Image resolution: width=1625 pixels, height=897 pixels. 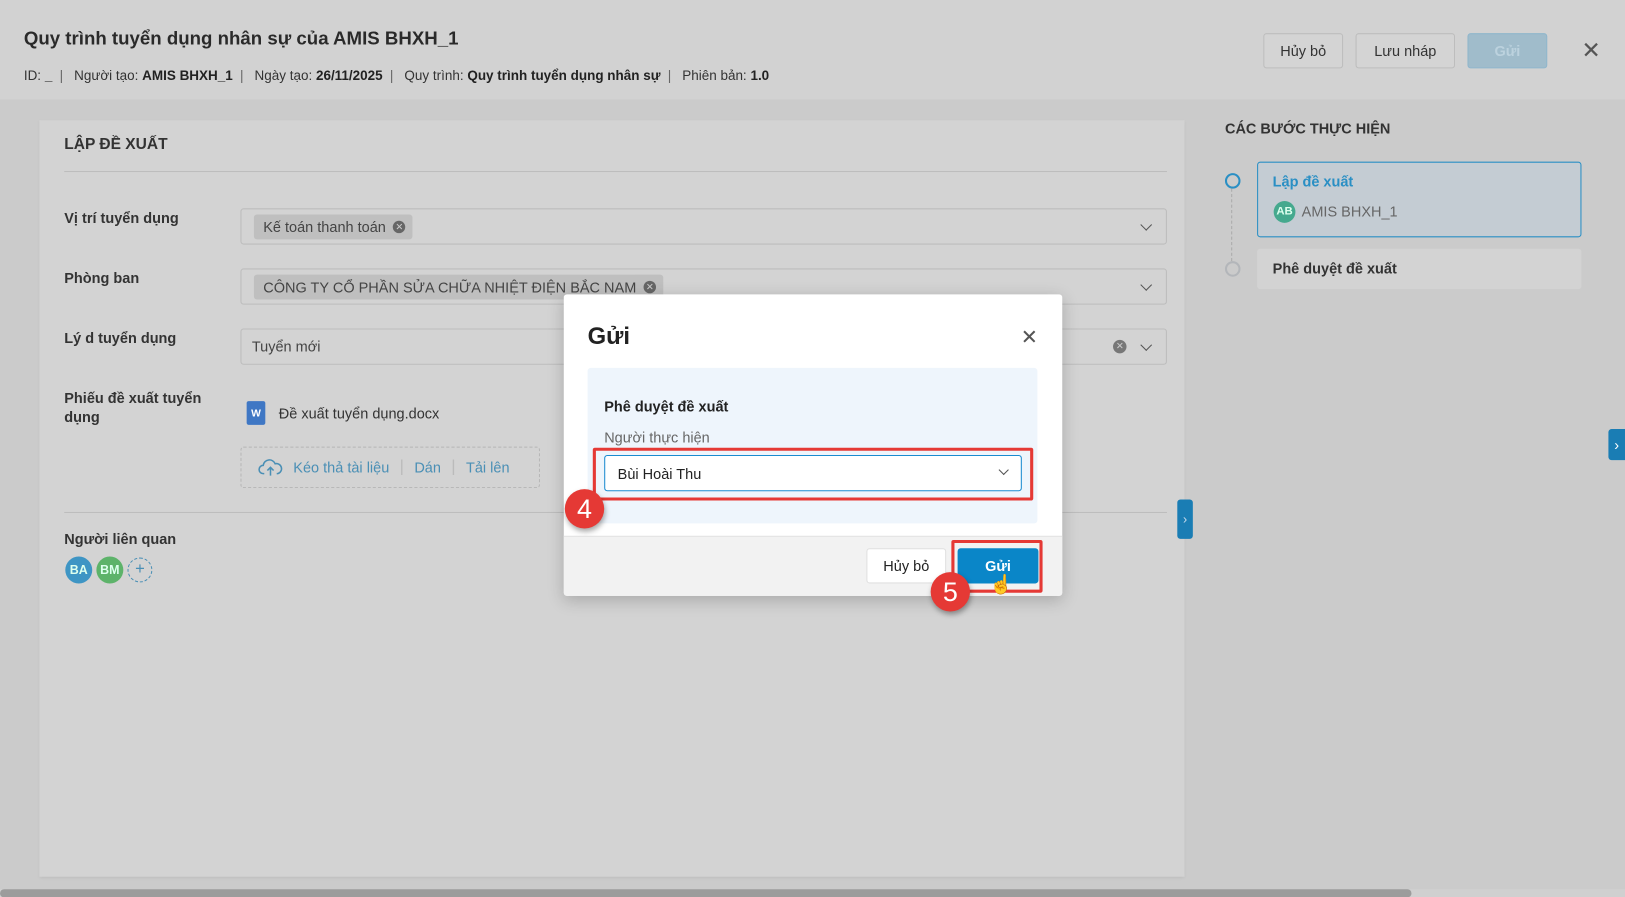 I want to click on position-label: Vị trí tuyển dụng, so click(x=121, y=217).